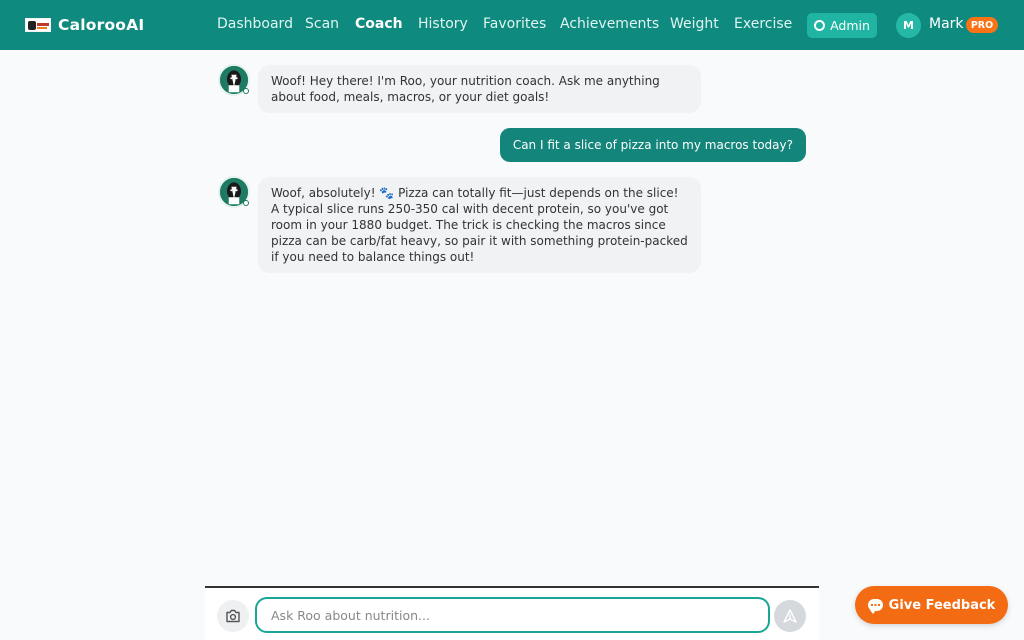 The image size is (1024, 640). What do you see at coordinates (255, 24) in the screenshot?
I see `nav-dashboard: Dashboard` at bounding box center [255, 24].